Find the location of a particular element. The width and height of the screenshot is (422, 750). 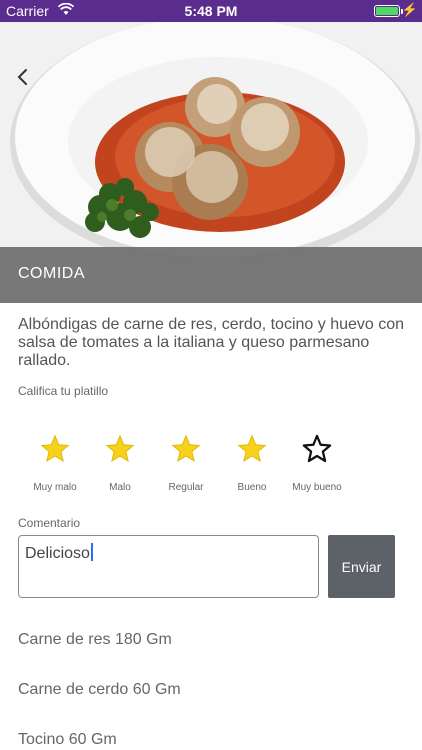

category-caption: COMIDA is located at coordinates (211, 275).